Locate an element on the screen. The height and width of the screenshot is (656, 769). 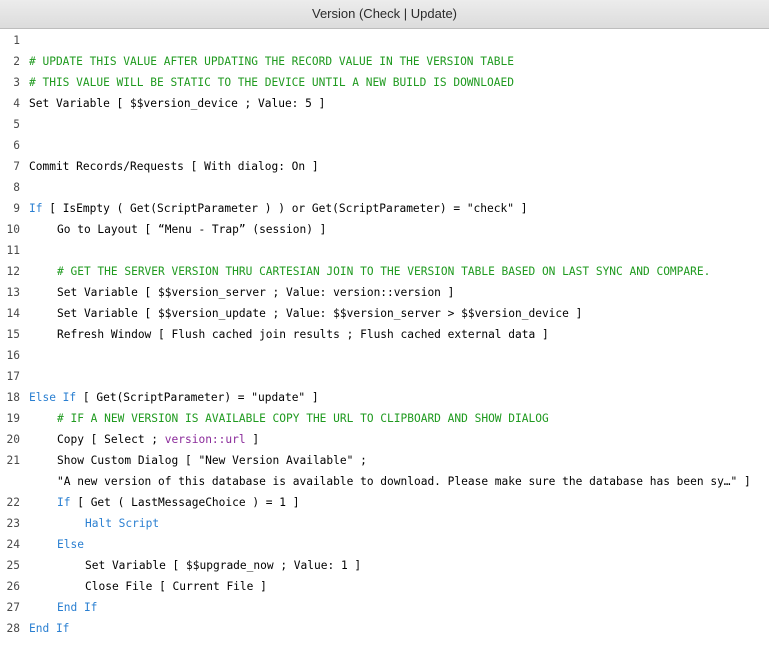
script-step-line: 20 Copy [ Select ; version::url ] is located at coordinates (384, 439).